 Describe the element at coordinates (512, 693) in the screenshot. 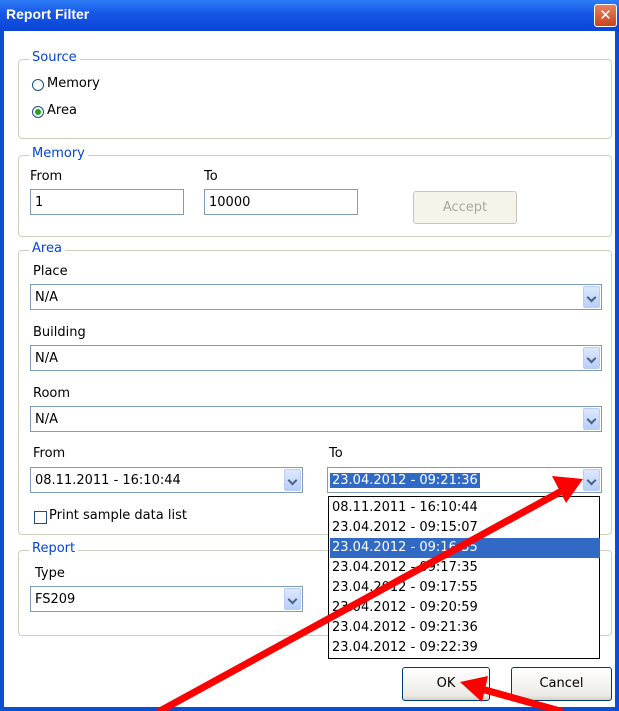

I see `arrow-to-ok-button-icon` at that location.